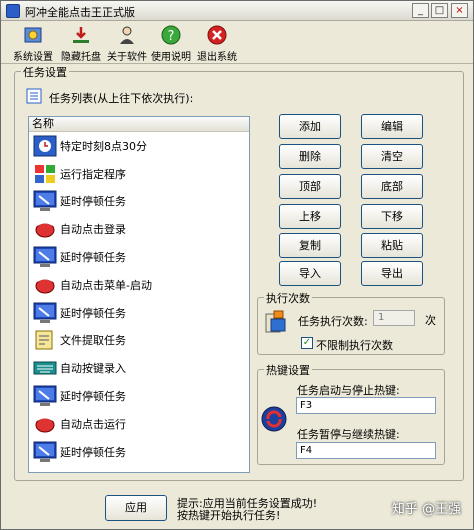 The image size is (474, 530). Describe the element at coordinates (366, 405) in the screenshot. I see `start-stop-hotkey-input: F3` at that location.